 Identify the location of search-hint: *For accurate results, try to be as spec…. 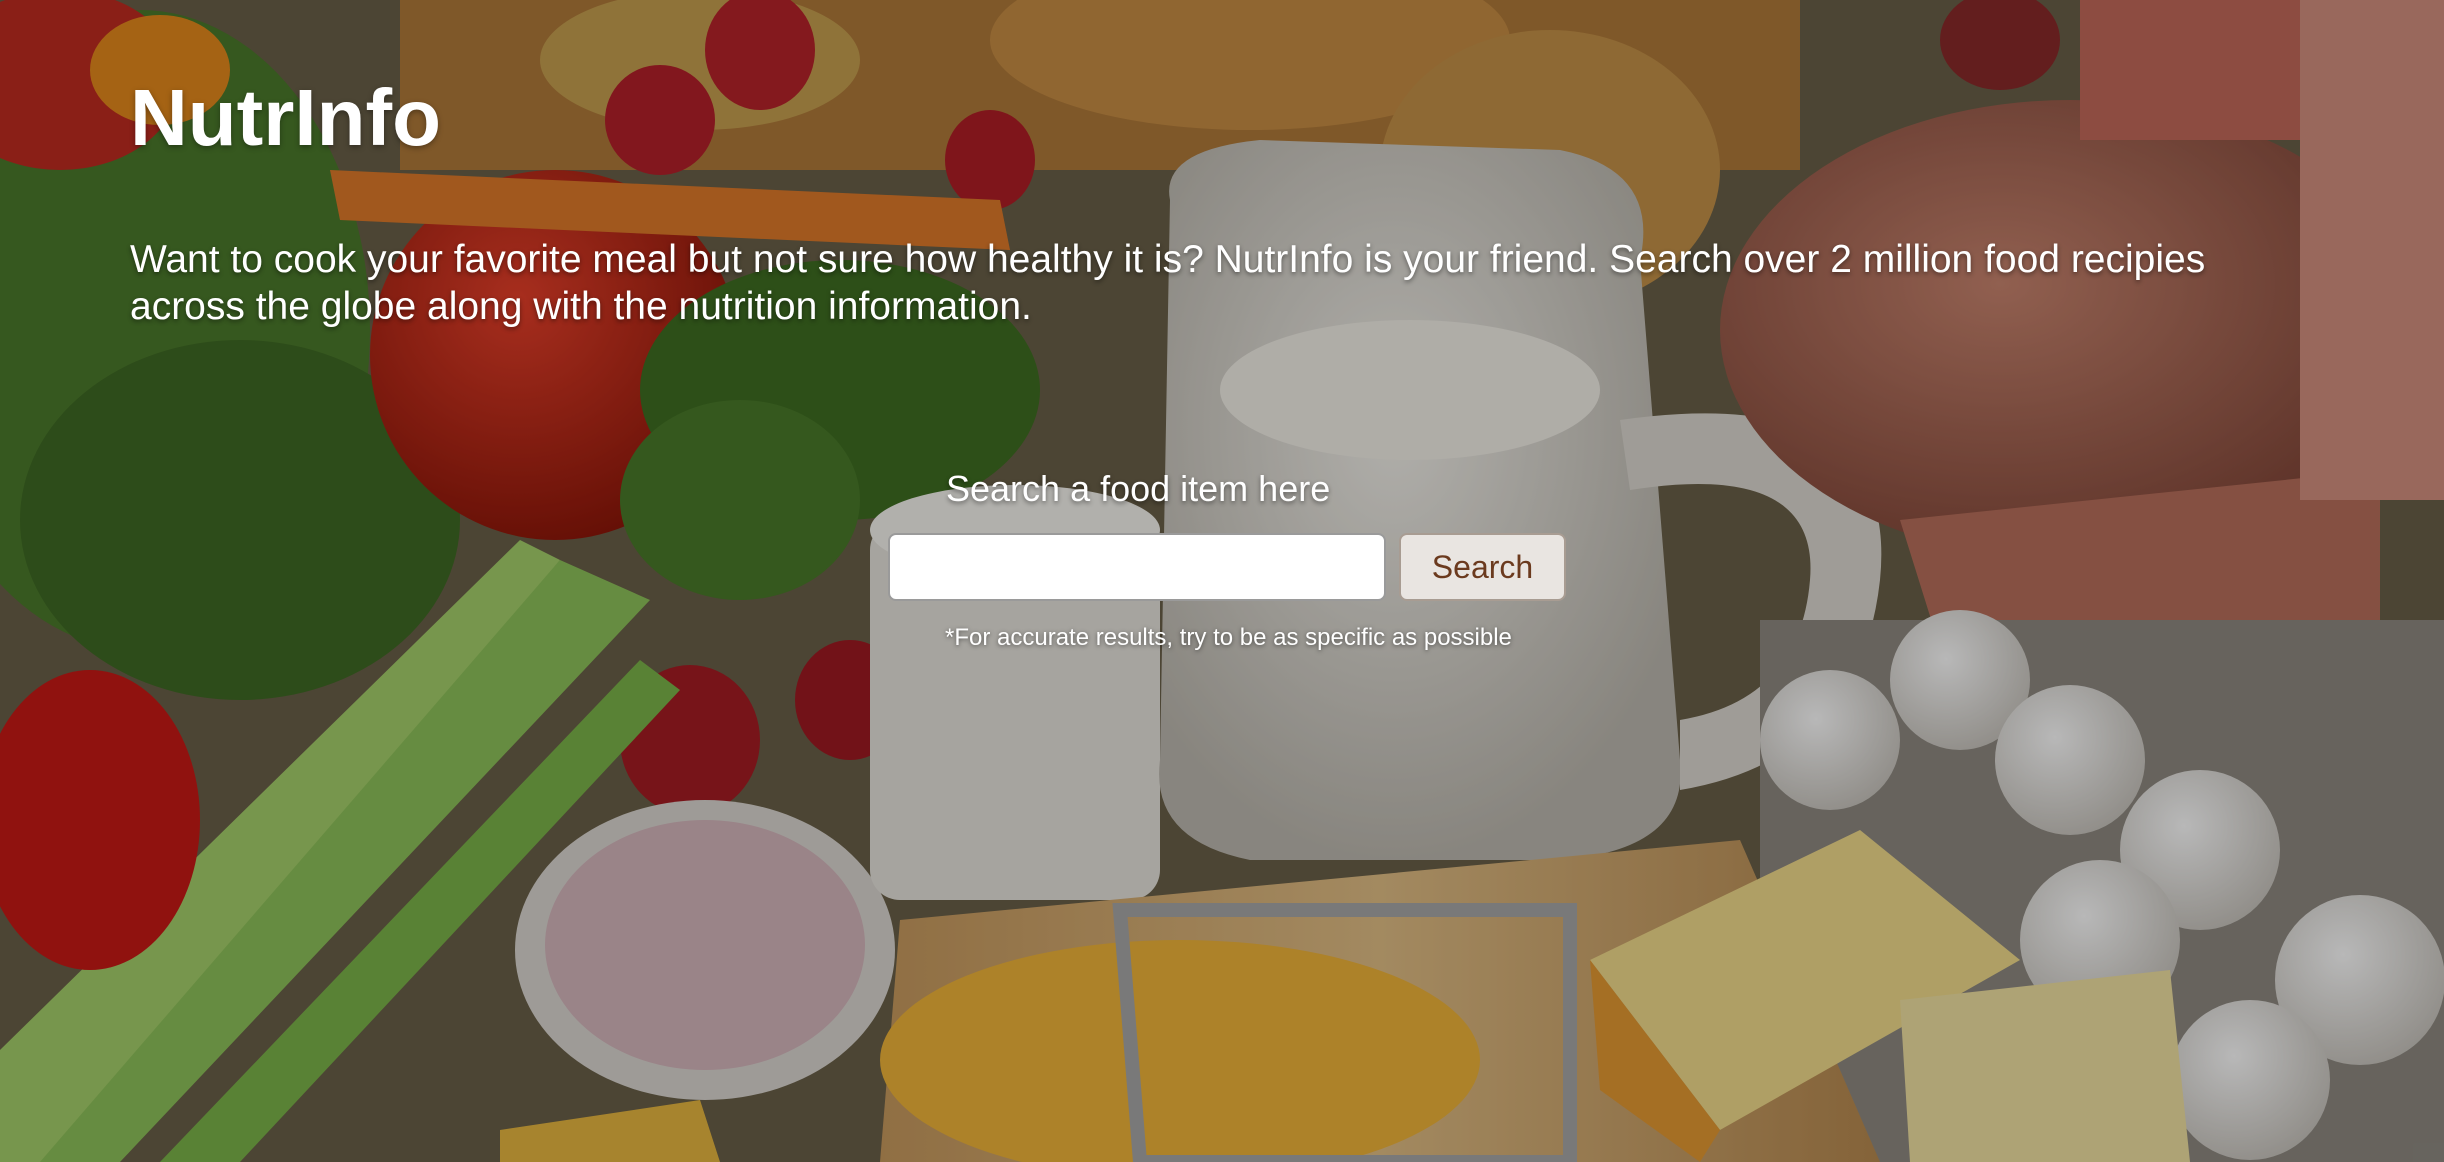
(1228, 637).